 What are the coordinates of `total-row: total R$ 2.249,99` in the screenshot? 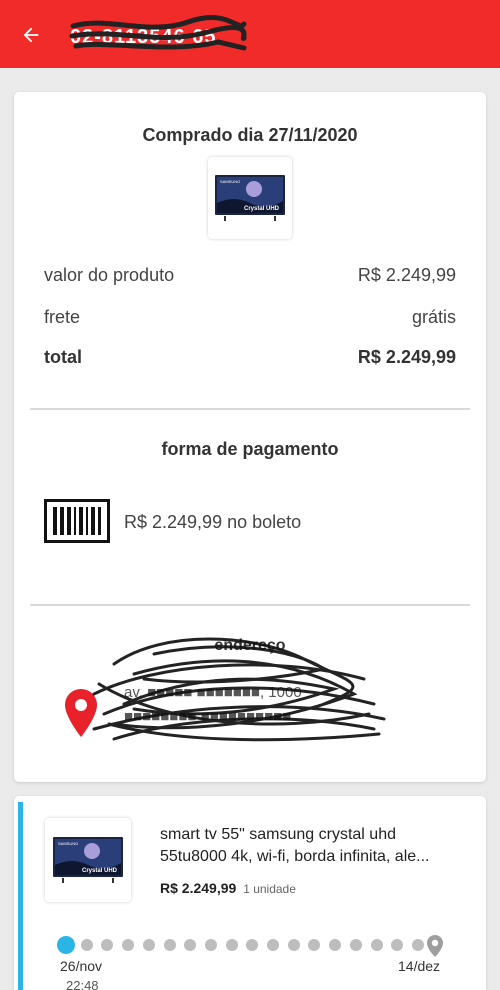 It's located at (250, 357).